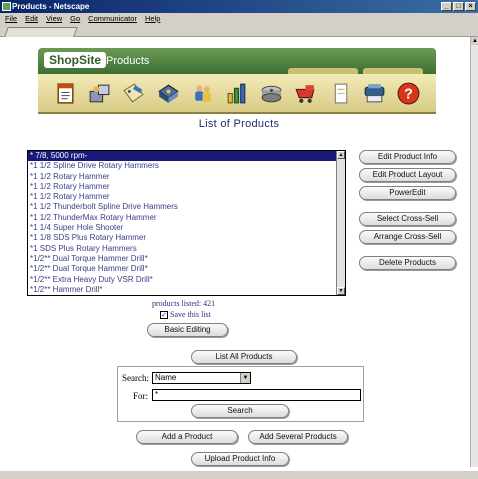  Describe the element at coordinates (186, 280) in the screenshot. I see `list-item: *1/2** Extra Heavy Duty VSR Drill*` at that location.